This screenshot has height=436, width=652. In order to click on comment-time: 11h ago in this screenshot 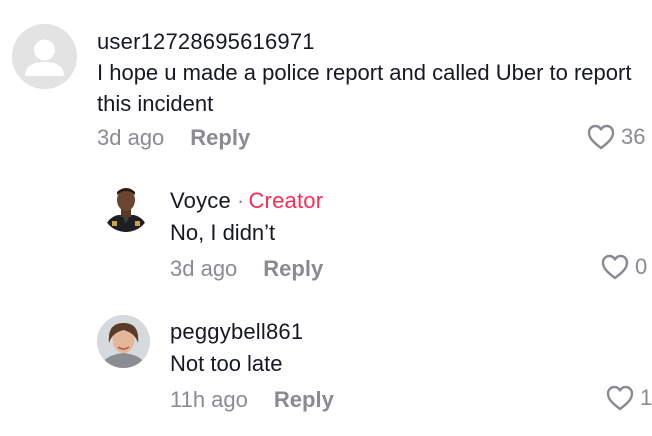, I will do `click(209, 399)`.